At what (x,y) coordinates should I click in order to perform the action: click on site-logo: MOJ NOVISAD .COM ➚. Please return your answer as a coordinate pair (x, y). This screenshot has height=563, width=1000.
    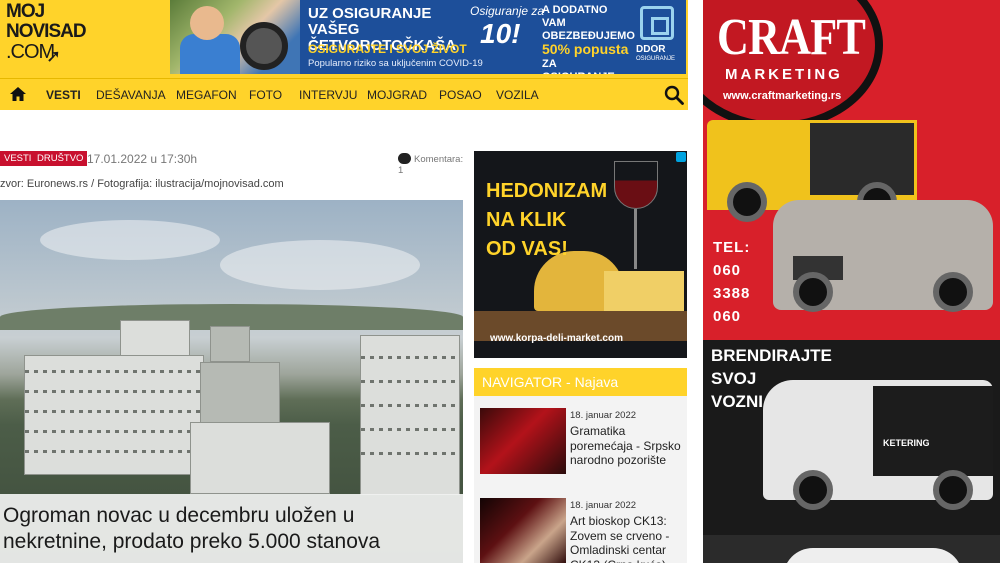
    Looking at the image, I should click on (46, 37).